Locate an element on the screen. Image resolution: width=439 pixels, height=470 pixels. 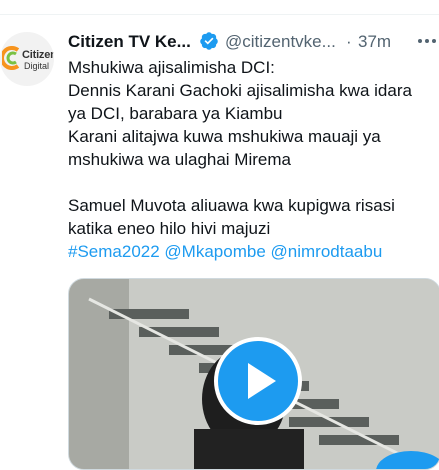
tweet-line: Karani alitajwa kuwa mshukiwa mauaji ya is located at coordinates (224, 136).